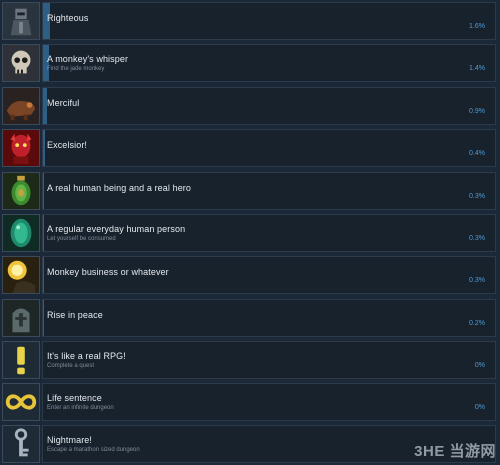  I want to click on achievement-description: Let yourself be consumed, so click(81, 239).